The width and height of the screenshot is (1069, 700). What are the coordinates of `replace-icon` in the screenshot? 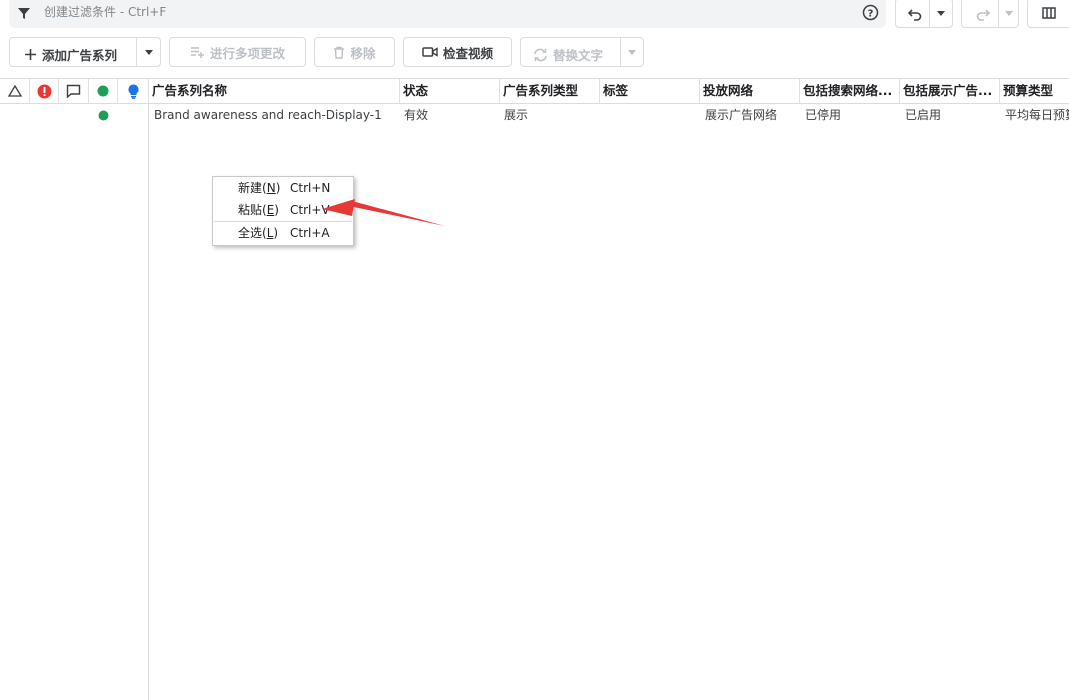 It's located at (540, 54).